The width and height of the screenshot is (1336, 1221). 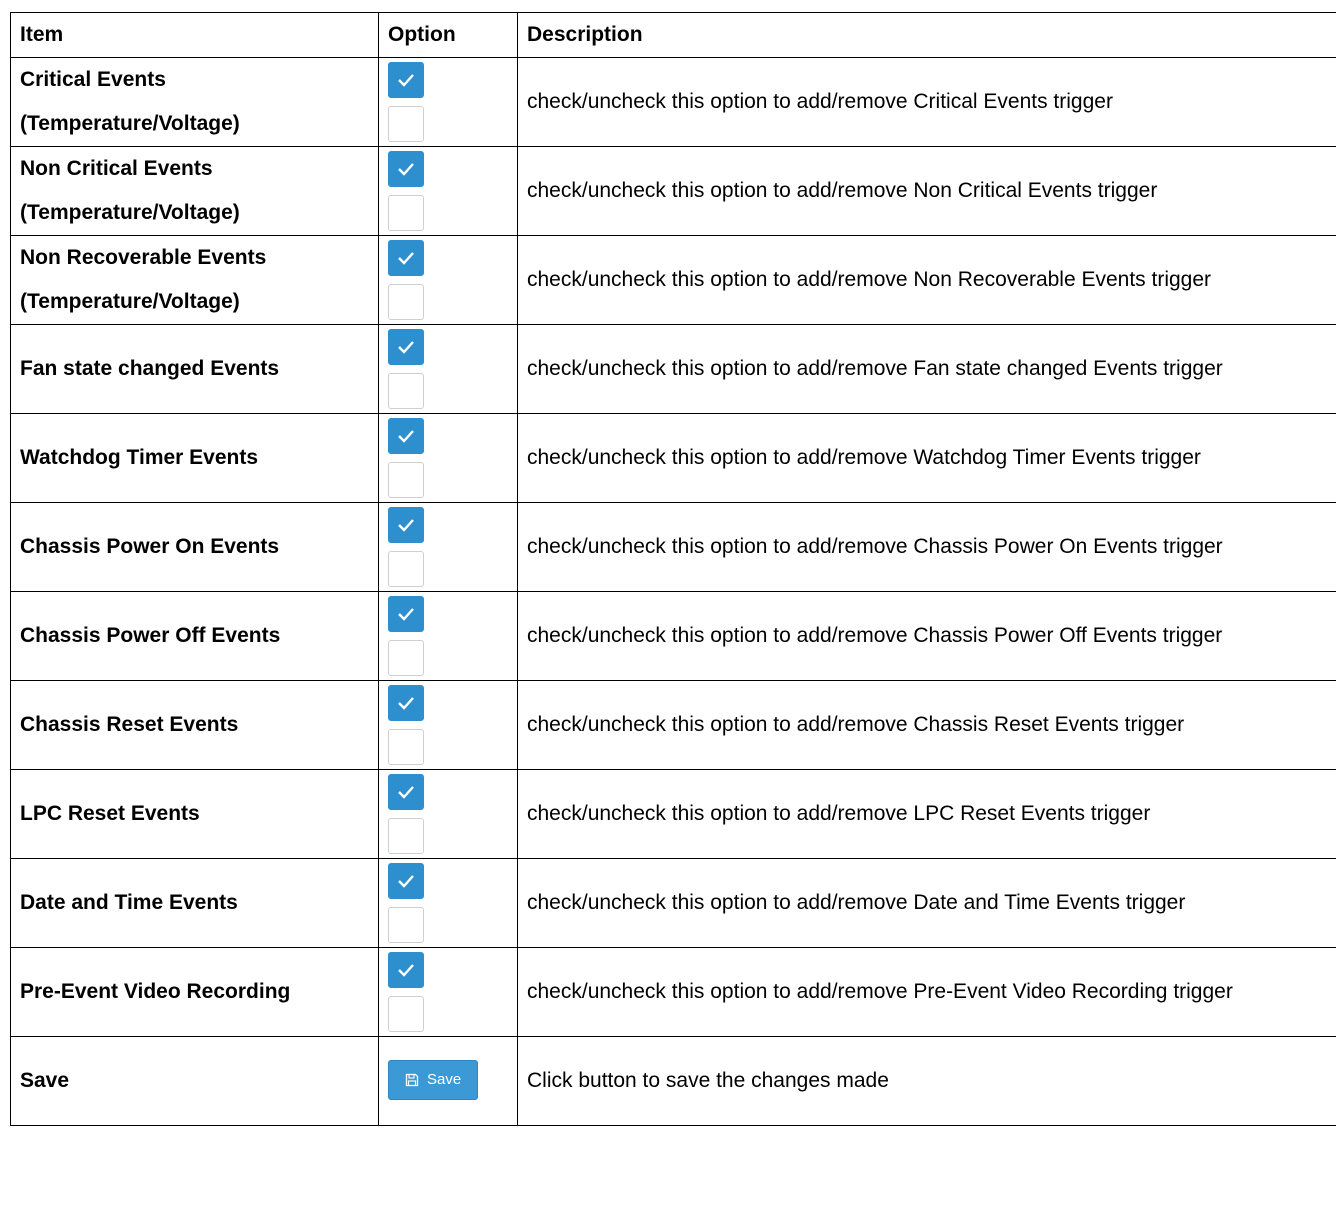 I want to click on save-button-label: Save, so click(x=444, y=1079).